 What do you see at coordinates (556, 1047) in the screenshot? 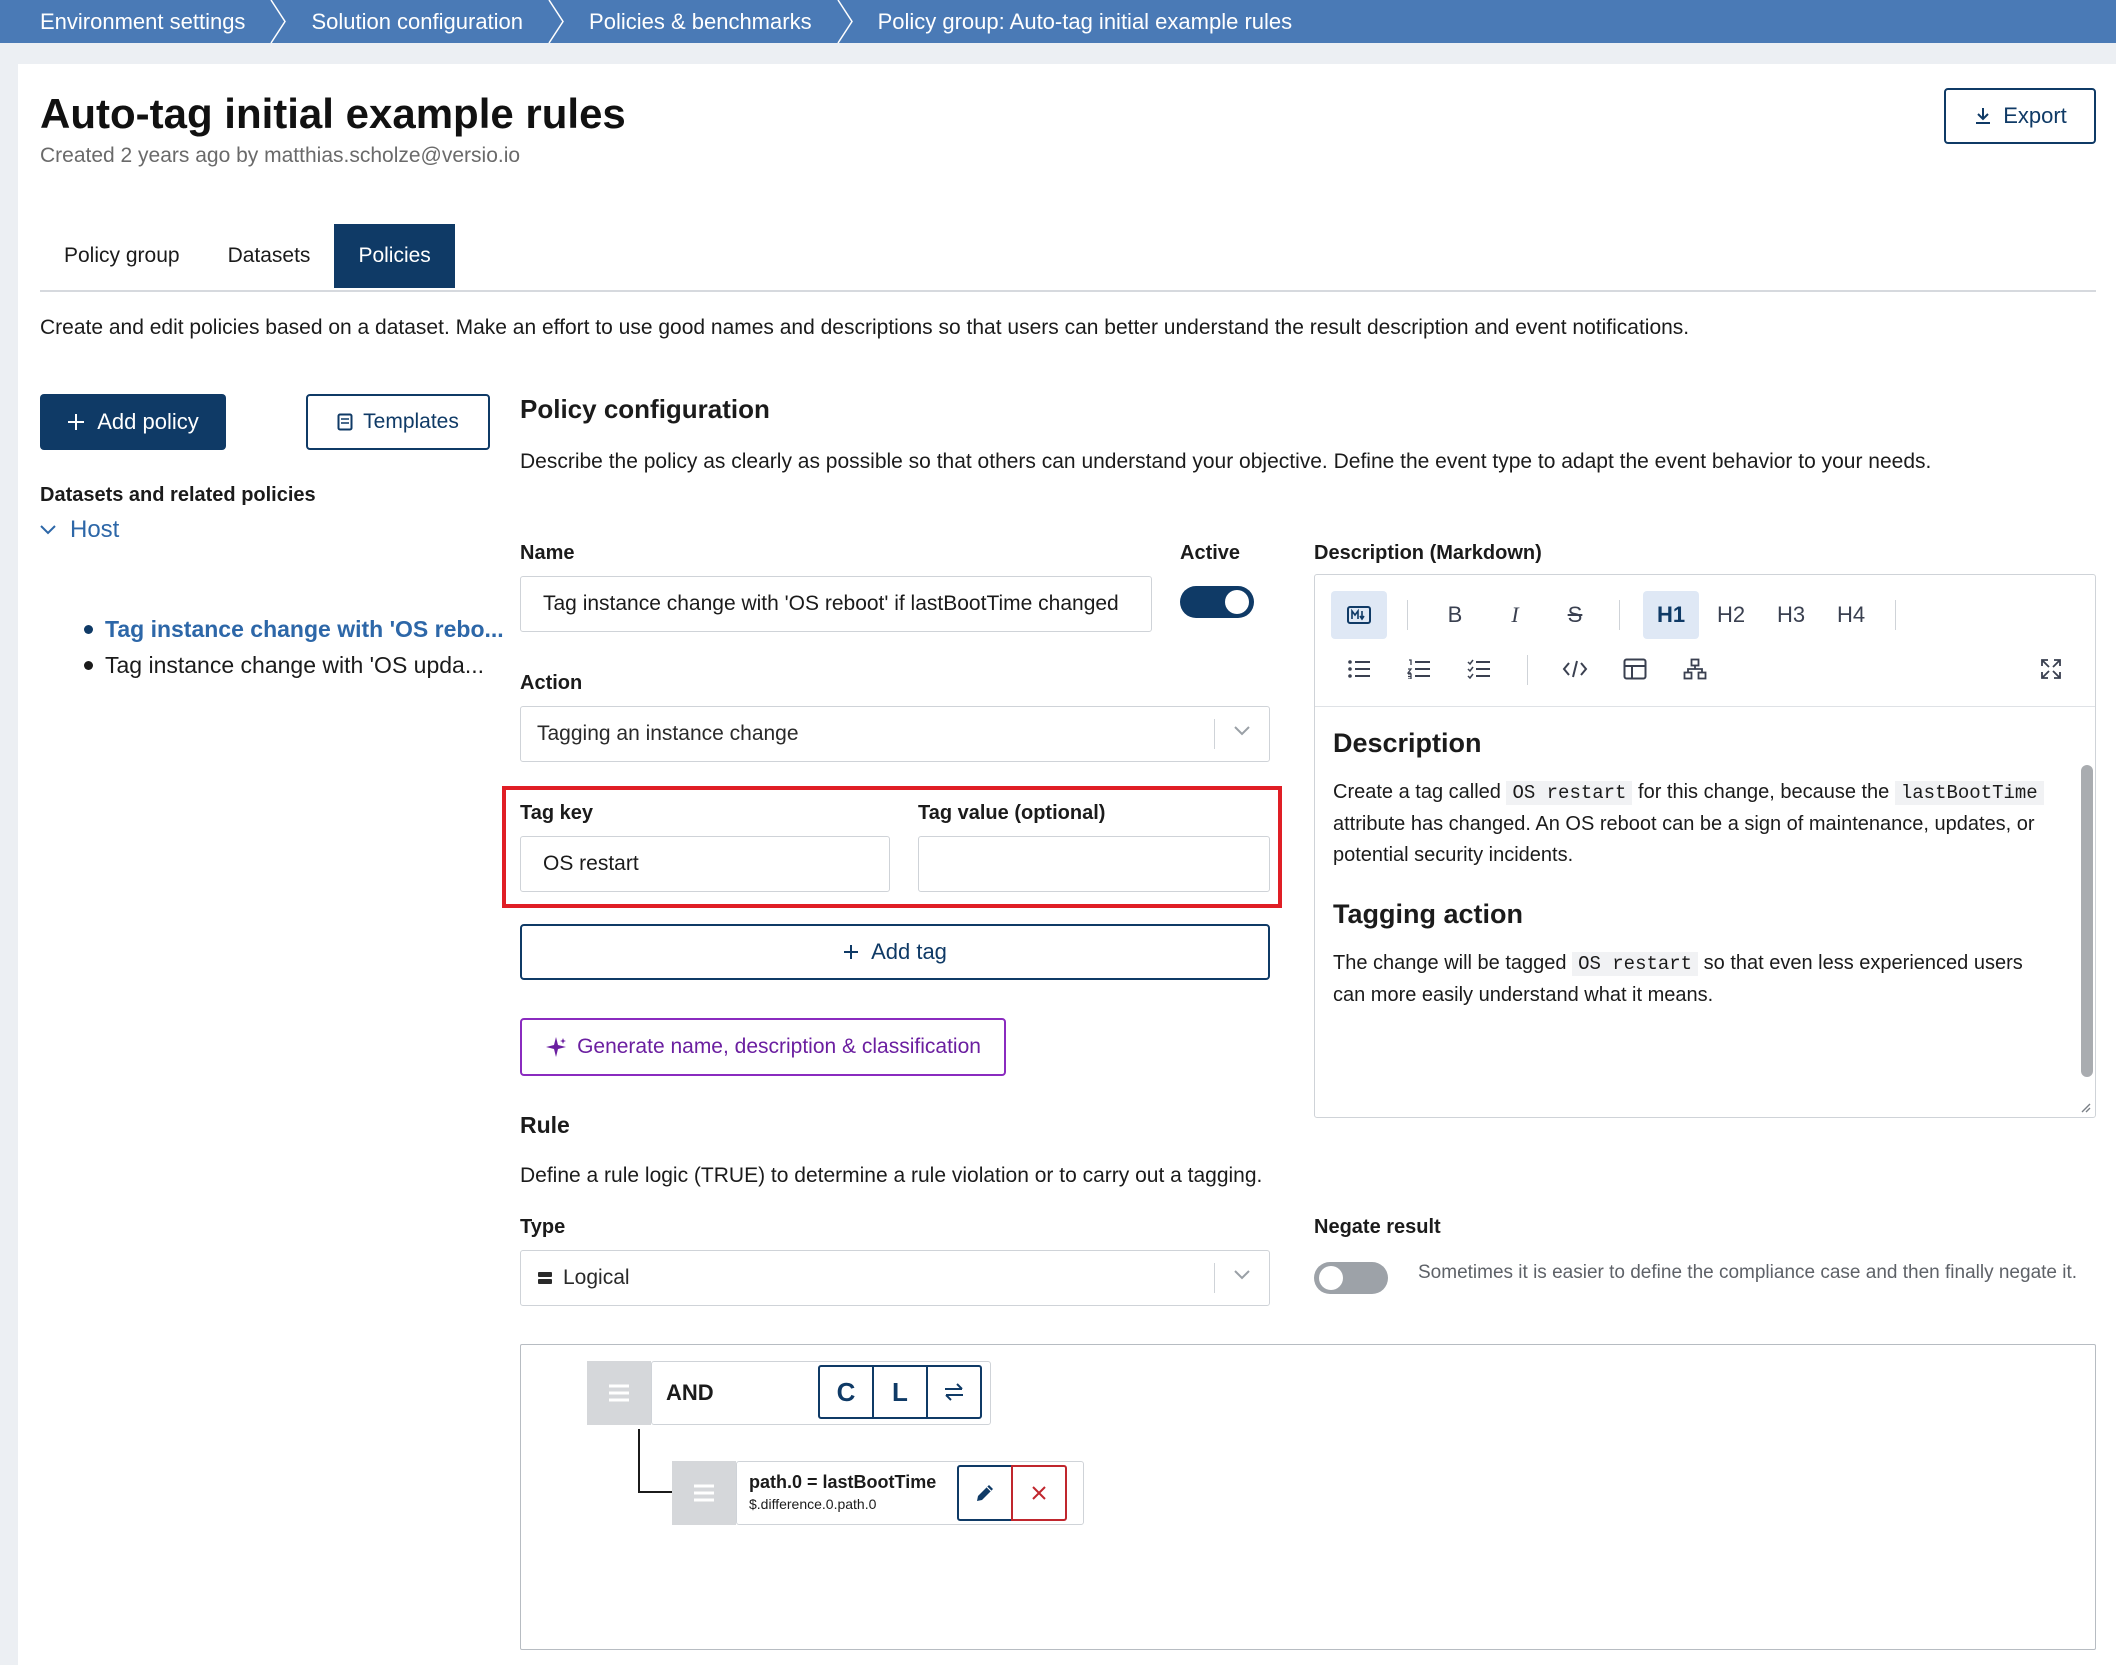
I see `sparkle-icon` at bounding box center [556, 1047].